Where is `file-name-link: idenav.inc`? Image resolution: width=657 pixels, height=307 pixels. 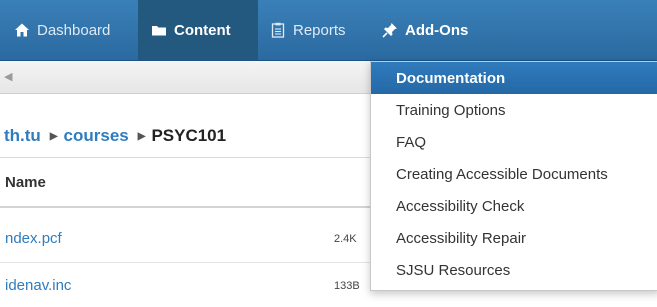 file-name-link: idenav.inc is located at coordinates (38, 285).